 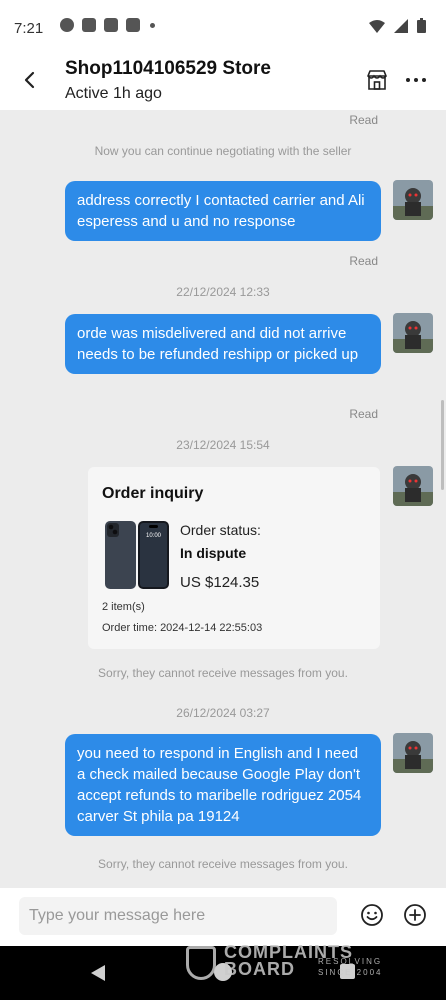 I want to click on add-icon, so click(x=415, y=915).